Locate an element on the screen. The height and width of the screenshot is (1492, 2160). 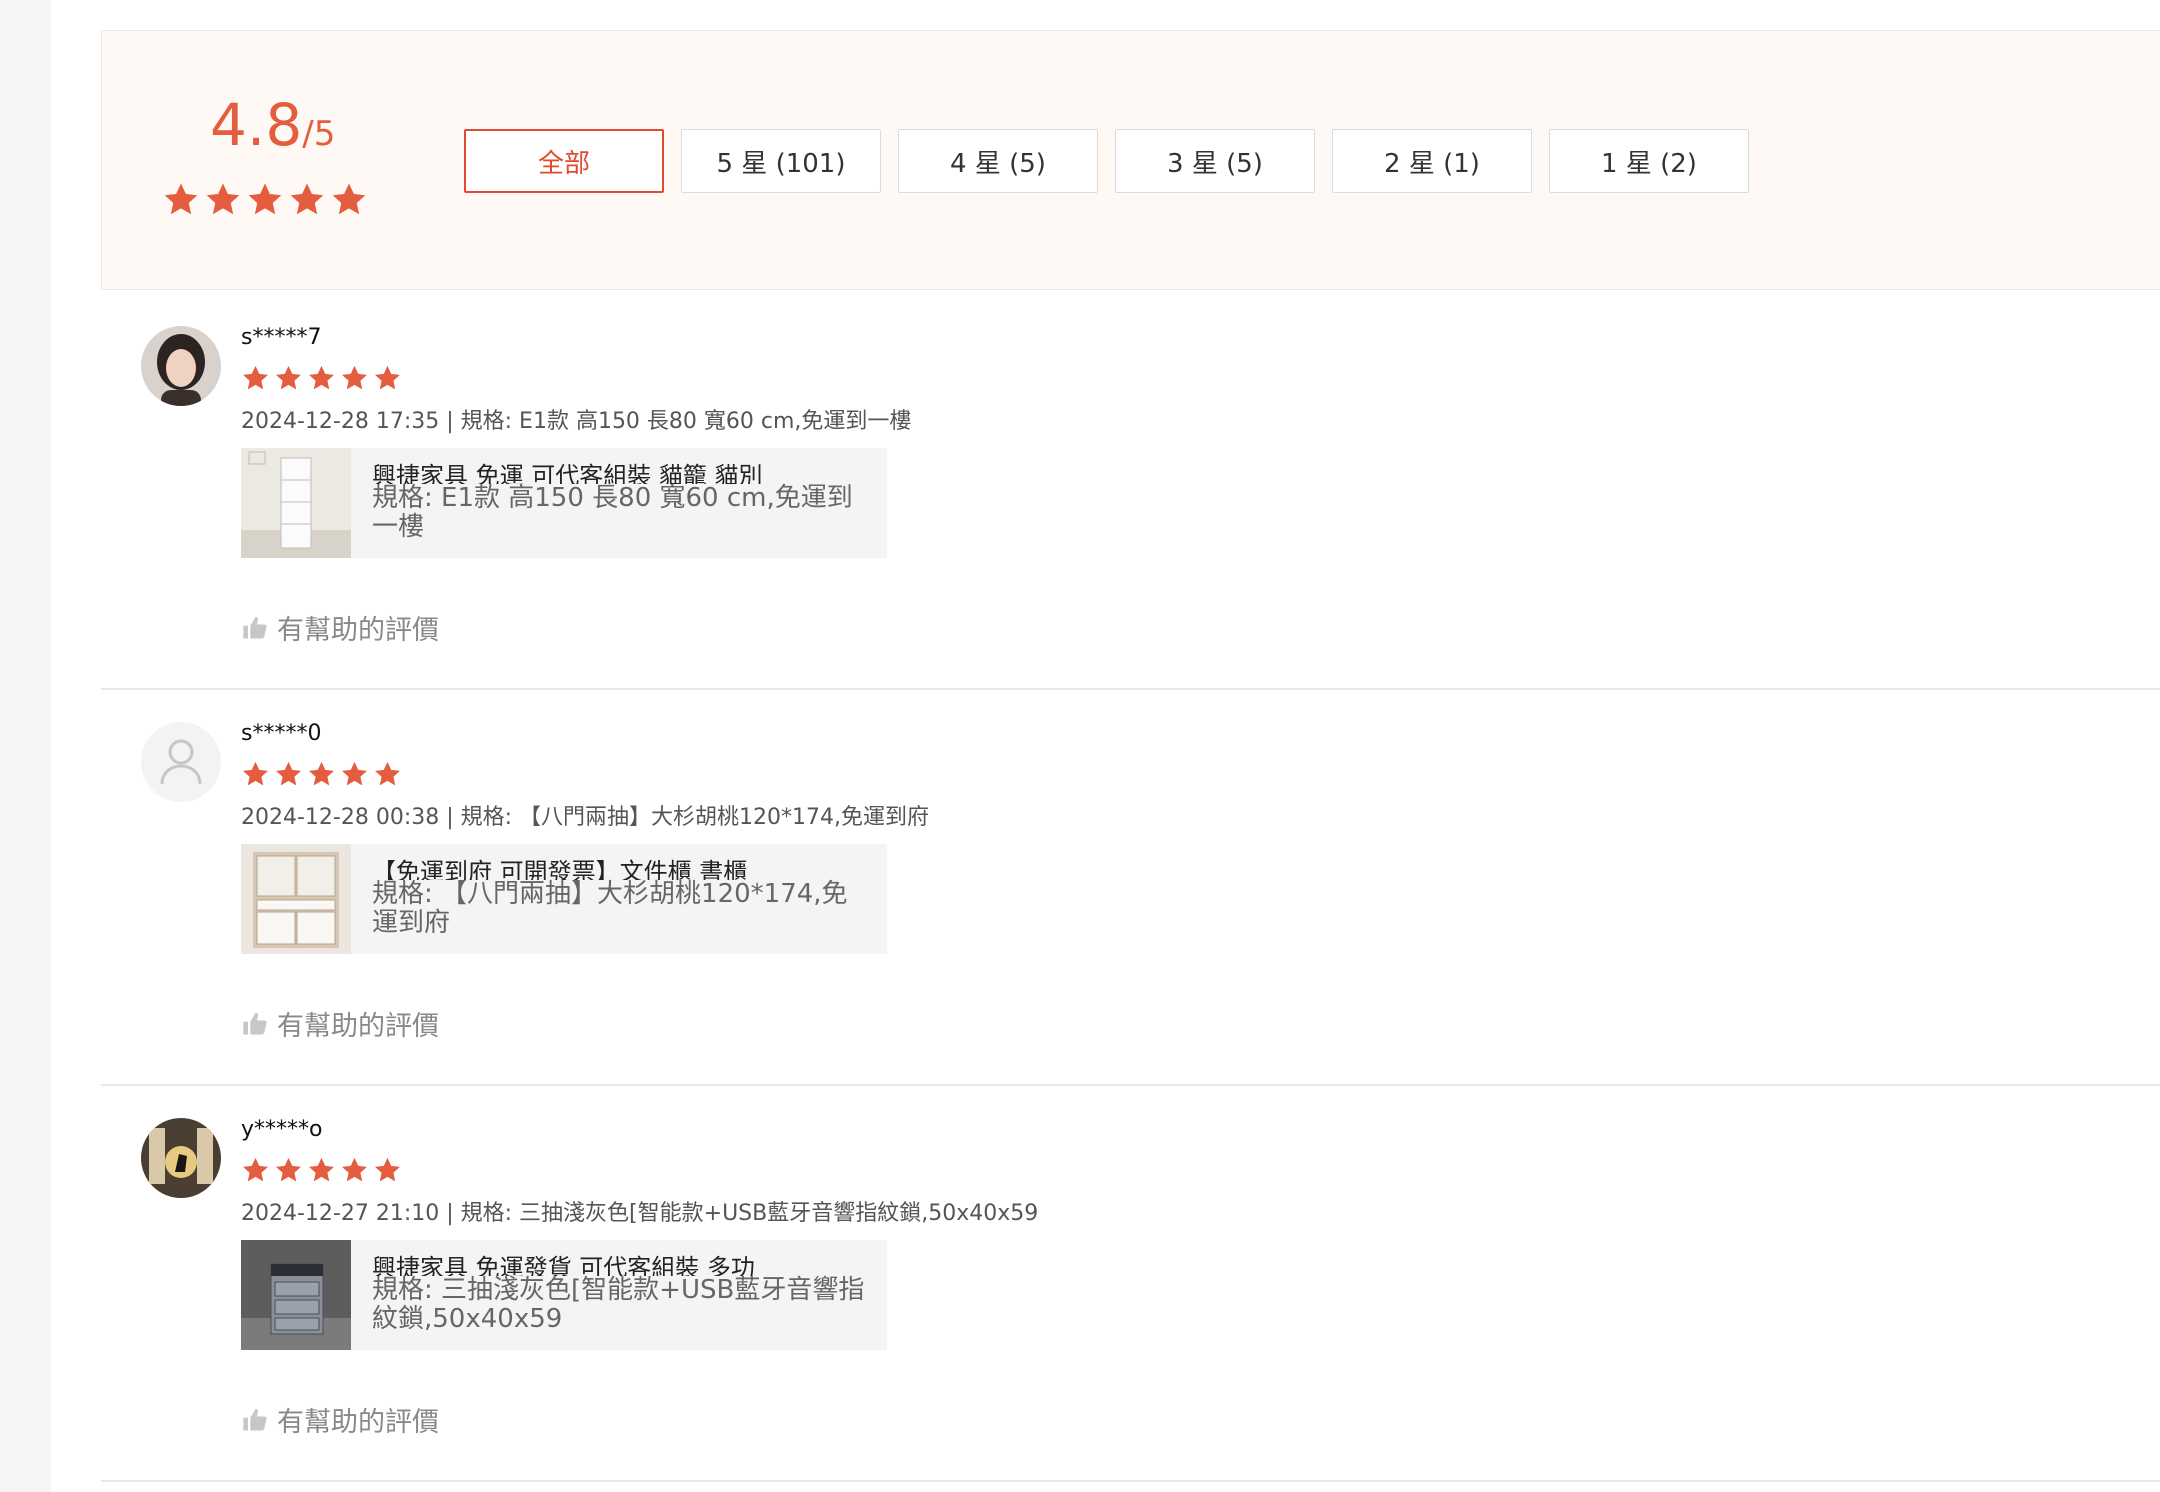
product-title: 【免運到府 可開發票】文件櫃 書櫃 is located at coordinates (560, 869).